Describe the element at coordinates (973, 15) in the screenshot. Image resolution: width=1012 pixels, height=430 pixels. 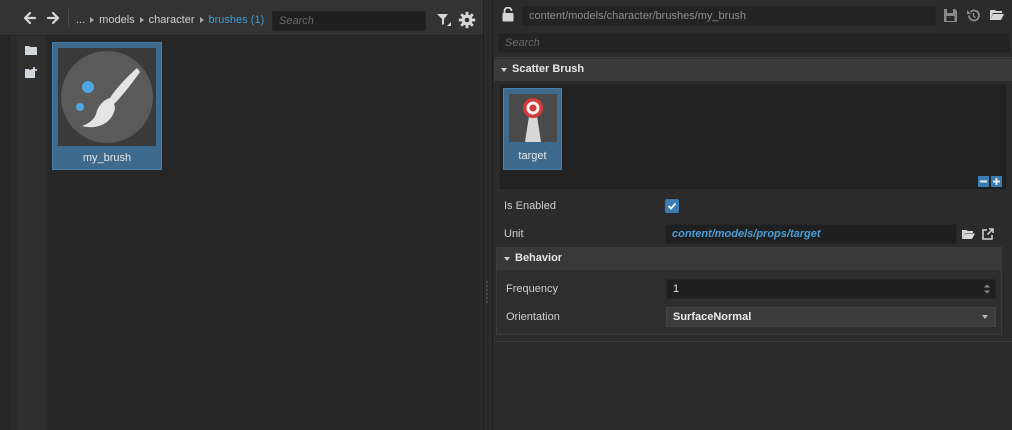
I see `revert-icon` at that location.